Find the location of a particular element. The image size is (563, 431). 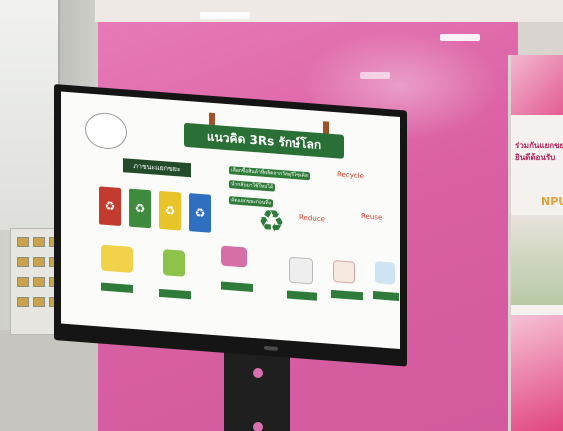

reduce-label: Reduce is located at coordinates (312, 218).